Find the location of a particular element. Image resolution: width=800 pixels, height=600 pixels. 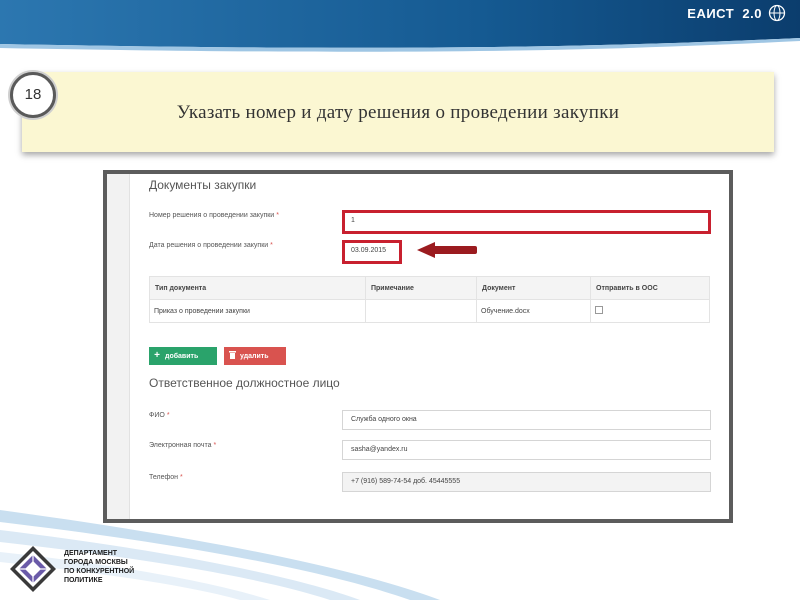

decision-number-label: Номер решения о проведении закупки * is located at coordinates (214, 215).